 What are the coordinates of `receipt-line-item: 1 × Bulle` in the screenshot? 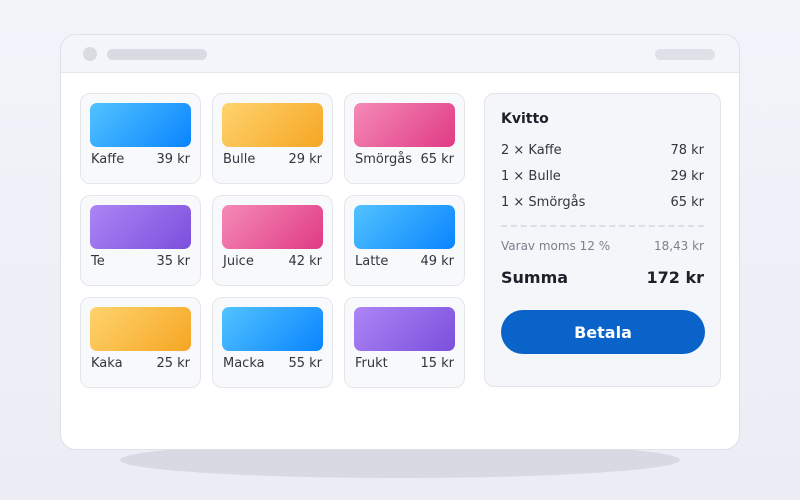 It's located at (531, 176).